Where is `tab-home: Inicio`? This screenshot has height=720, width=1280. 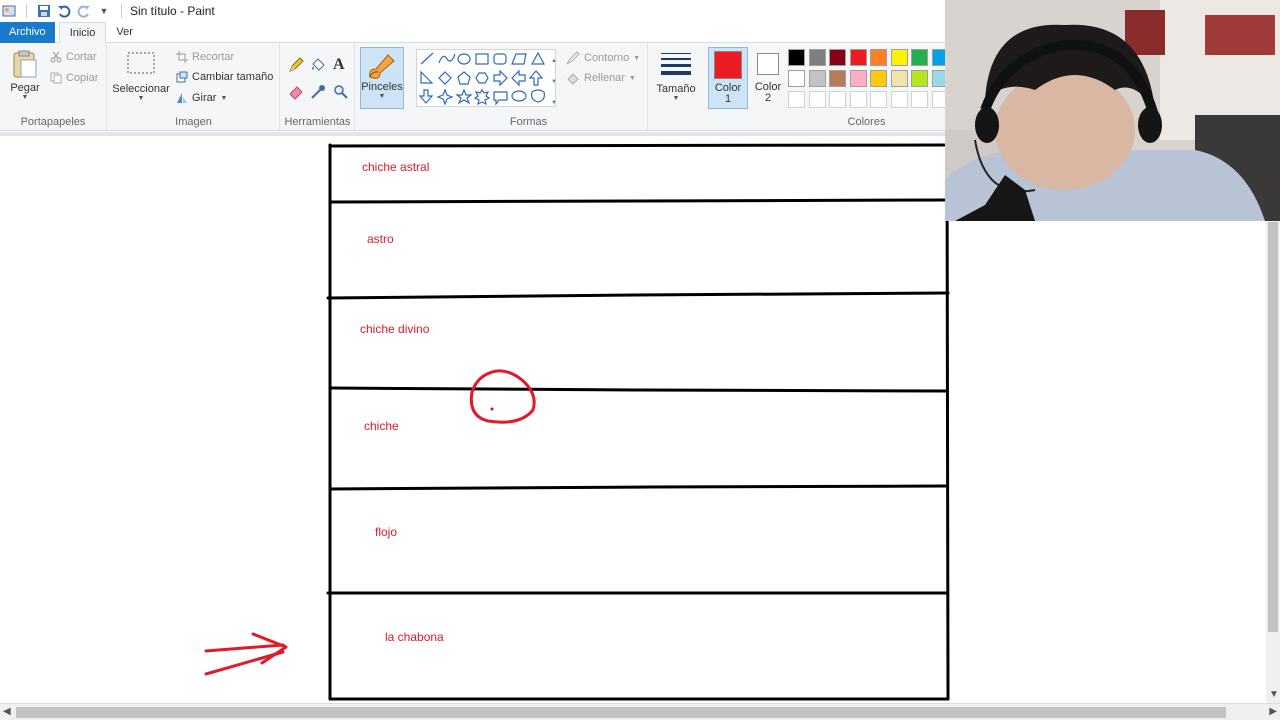 tab-home: Inicio is located at coordinates (82, 32).